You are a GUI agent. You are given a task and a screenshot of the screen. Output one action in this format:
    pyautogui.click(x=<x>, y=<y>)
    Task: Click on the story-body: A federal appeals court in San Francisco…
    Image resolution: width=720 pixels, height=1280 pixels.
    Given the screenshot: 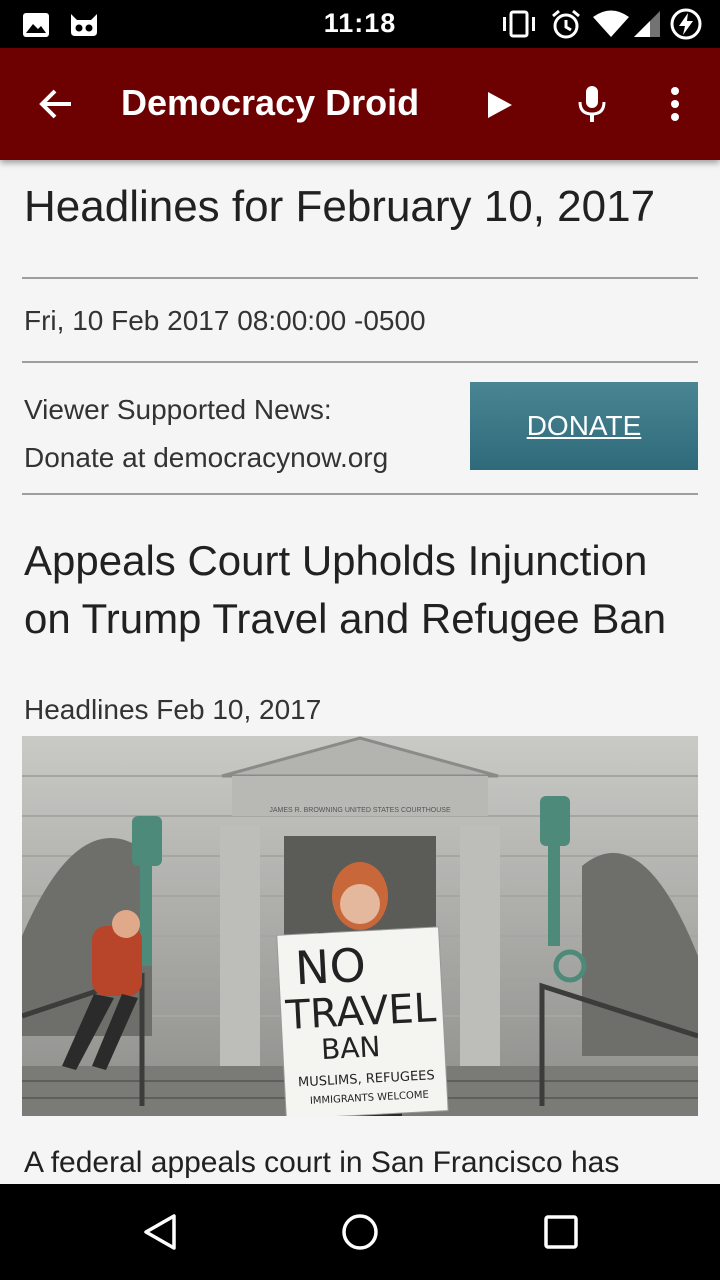 What is the action you would take?
    pyautogui.click(x=322, y=1162)
    